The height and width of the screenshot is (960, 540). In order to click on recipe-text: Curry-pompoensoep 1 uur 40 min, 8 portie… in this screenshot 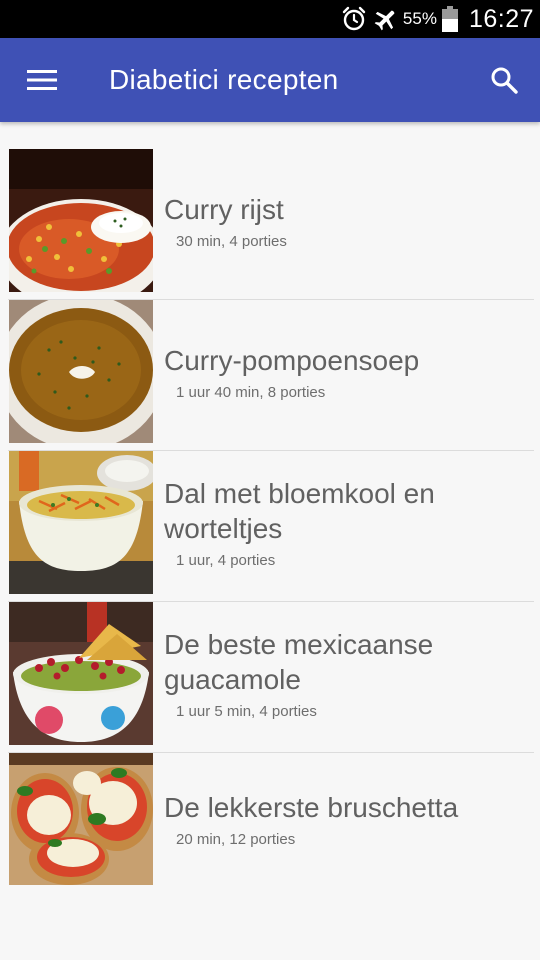, I will do `click(346, 371)`.